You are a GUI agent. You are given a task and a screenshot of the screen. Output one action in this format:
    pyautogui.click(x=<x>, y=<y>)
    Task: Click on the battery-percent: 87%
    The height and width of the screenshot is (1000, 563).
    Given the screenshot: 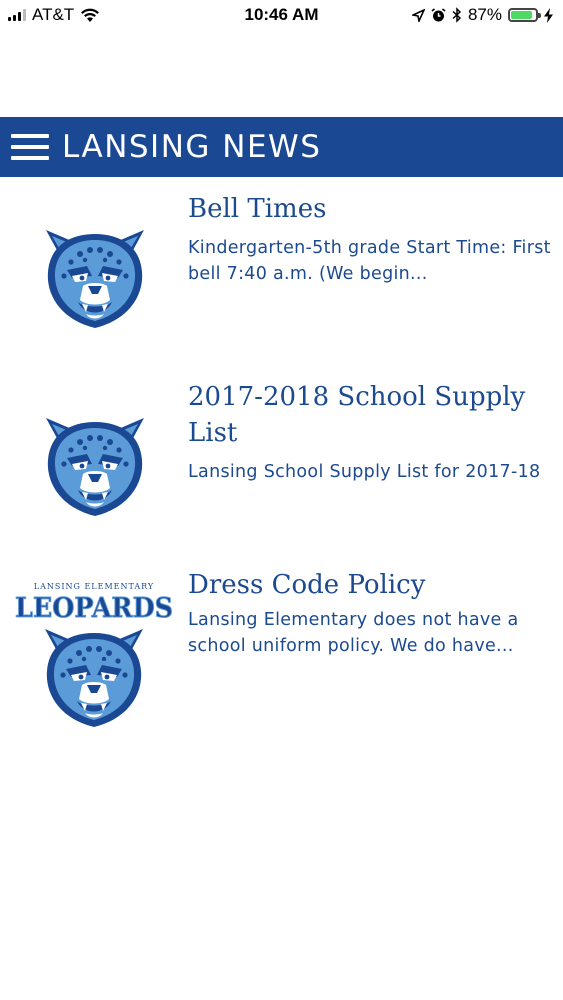 What is the action you would take?
    pyautogui.click(x=484, y=14)
    